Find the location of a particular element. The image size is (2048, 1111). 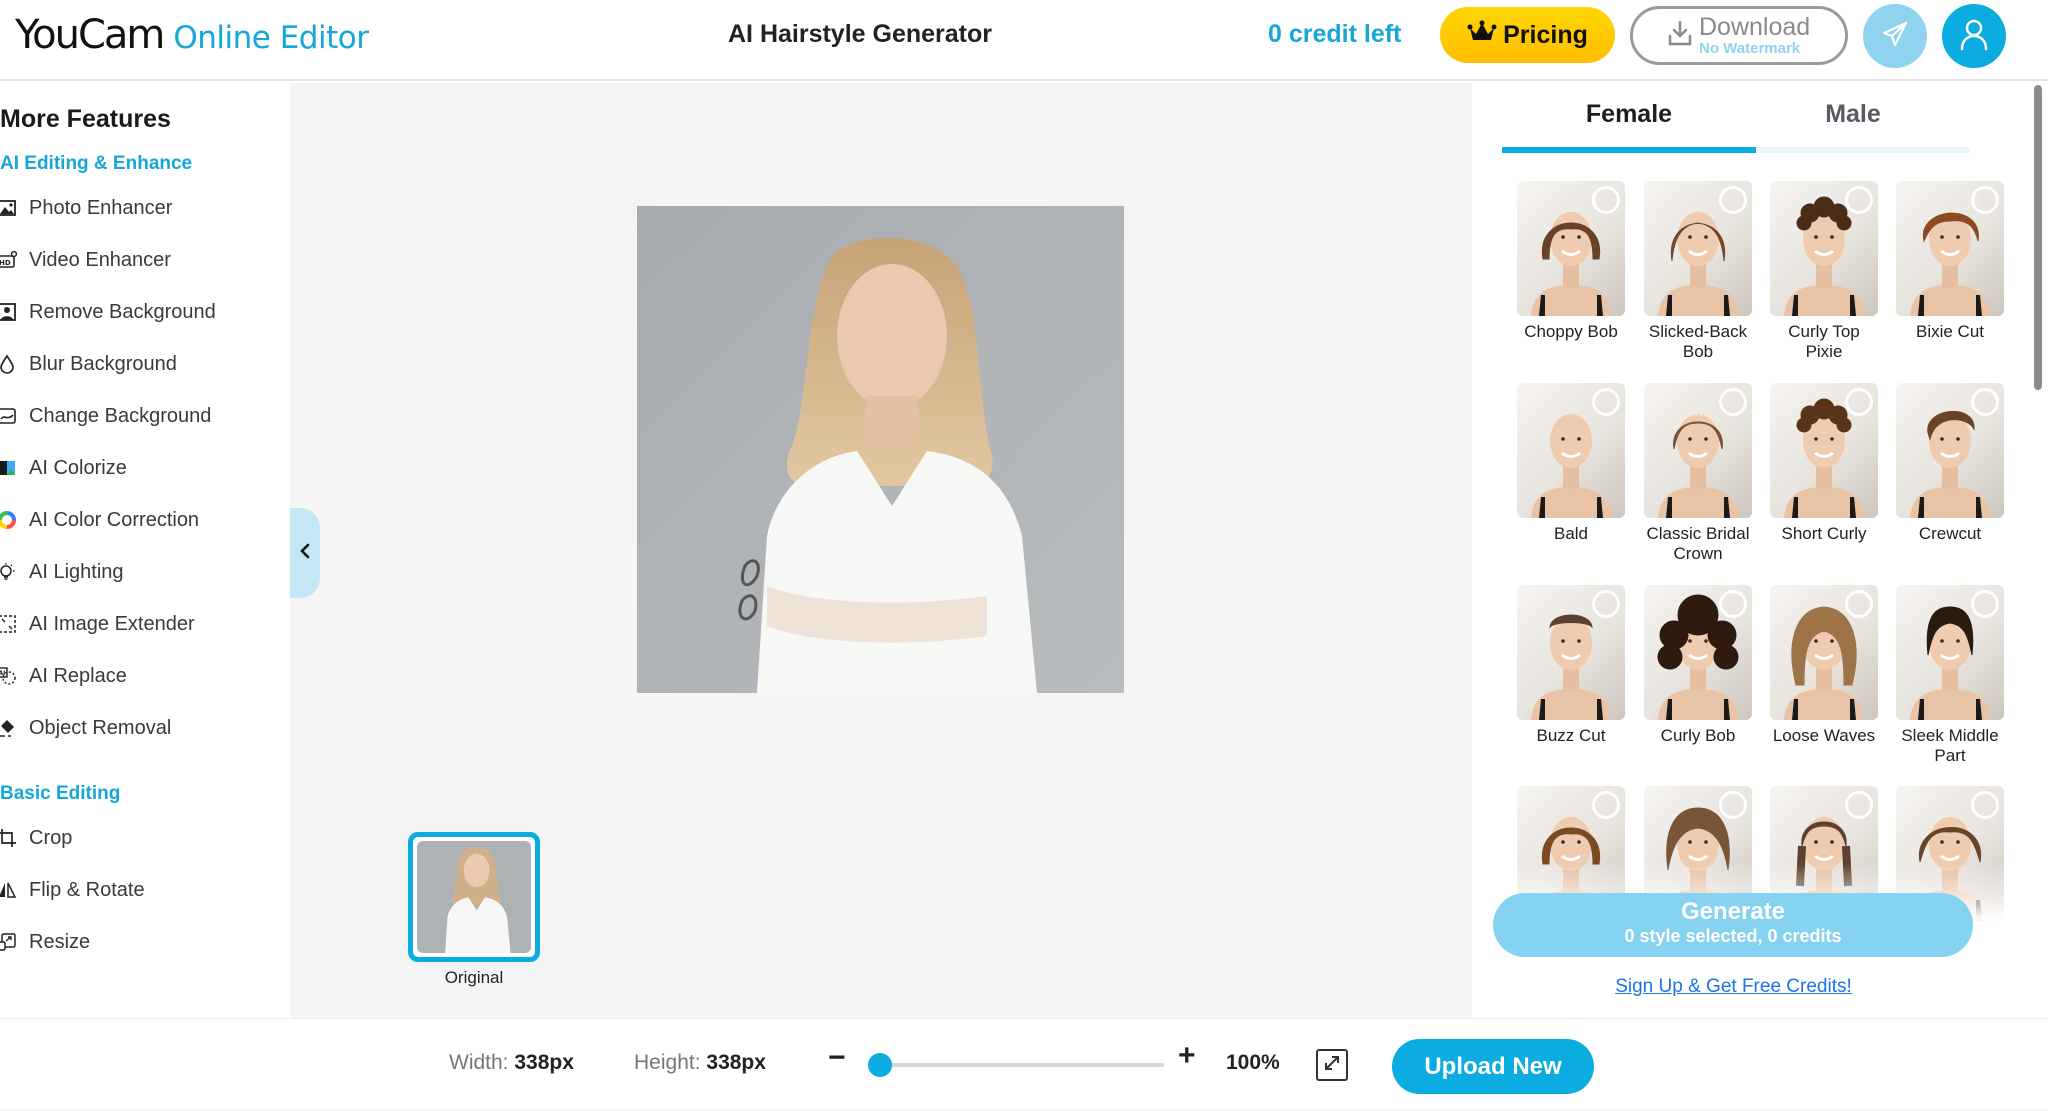

generate-button: Generate 0 style selected, 0 credits is located at coordinates (1733, 925).